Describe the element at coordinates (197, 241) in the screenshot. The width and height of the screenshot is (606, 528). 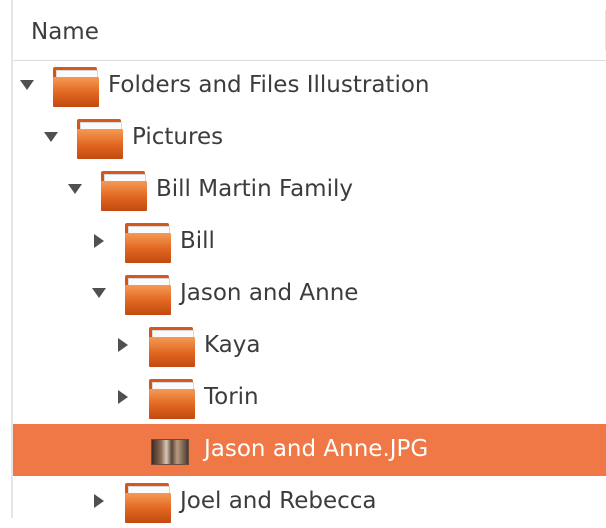
I see `tree-row-label: Bill` at that location.